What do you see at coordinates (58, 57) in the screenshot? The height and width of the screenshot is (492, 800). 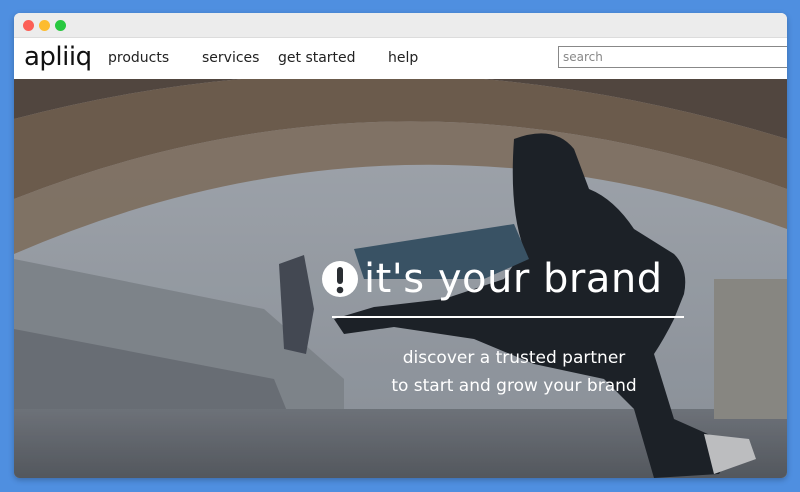 I see `site-logo: apliiq` at bounding box center [58, 57].